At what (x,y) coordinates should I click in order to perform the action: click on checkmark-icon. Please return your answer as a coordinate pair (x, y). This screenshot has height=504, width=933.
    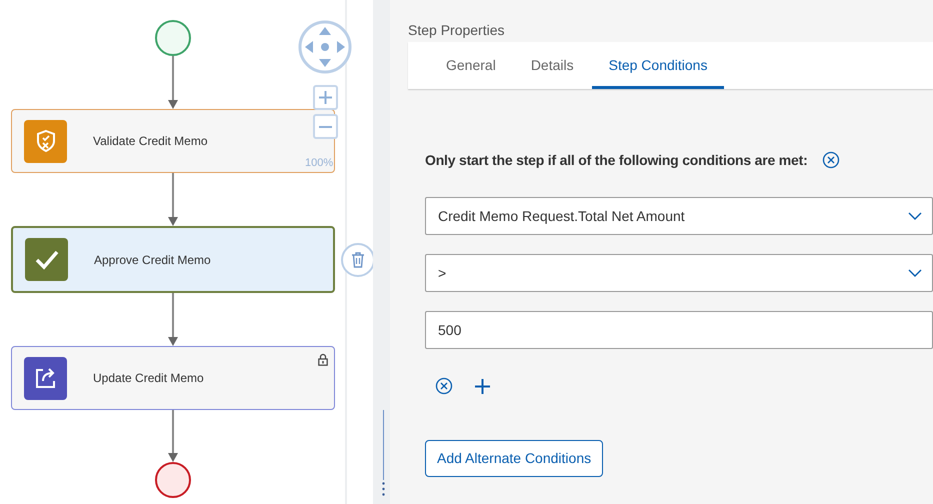
    Looking at the image, I should click on (46, 260).